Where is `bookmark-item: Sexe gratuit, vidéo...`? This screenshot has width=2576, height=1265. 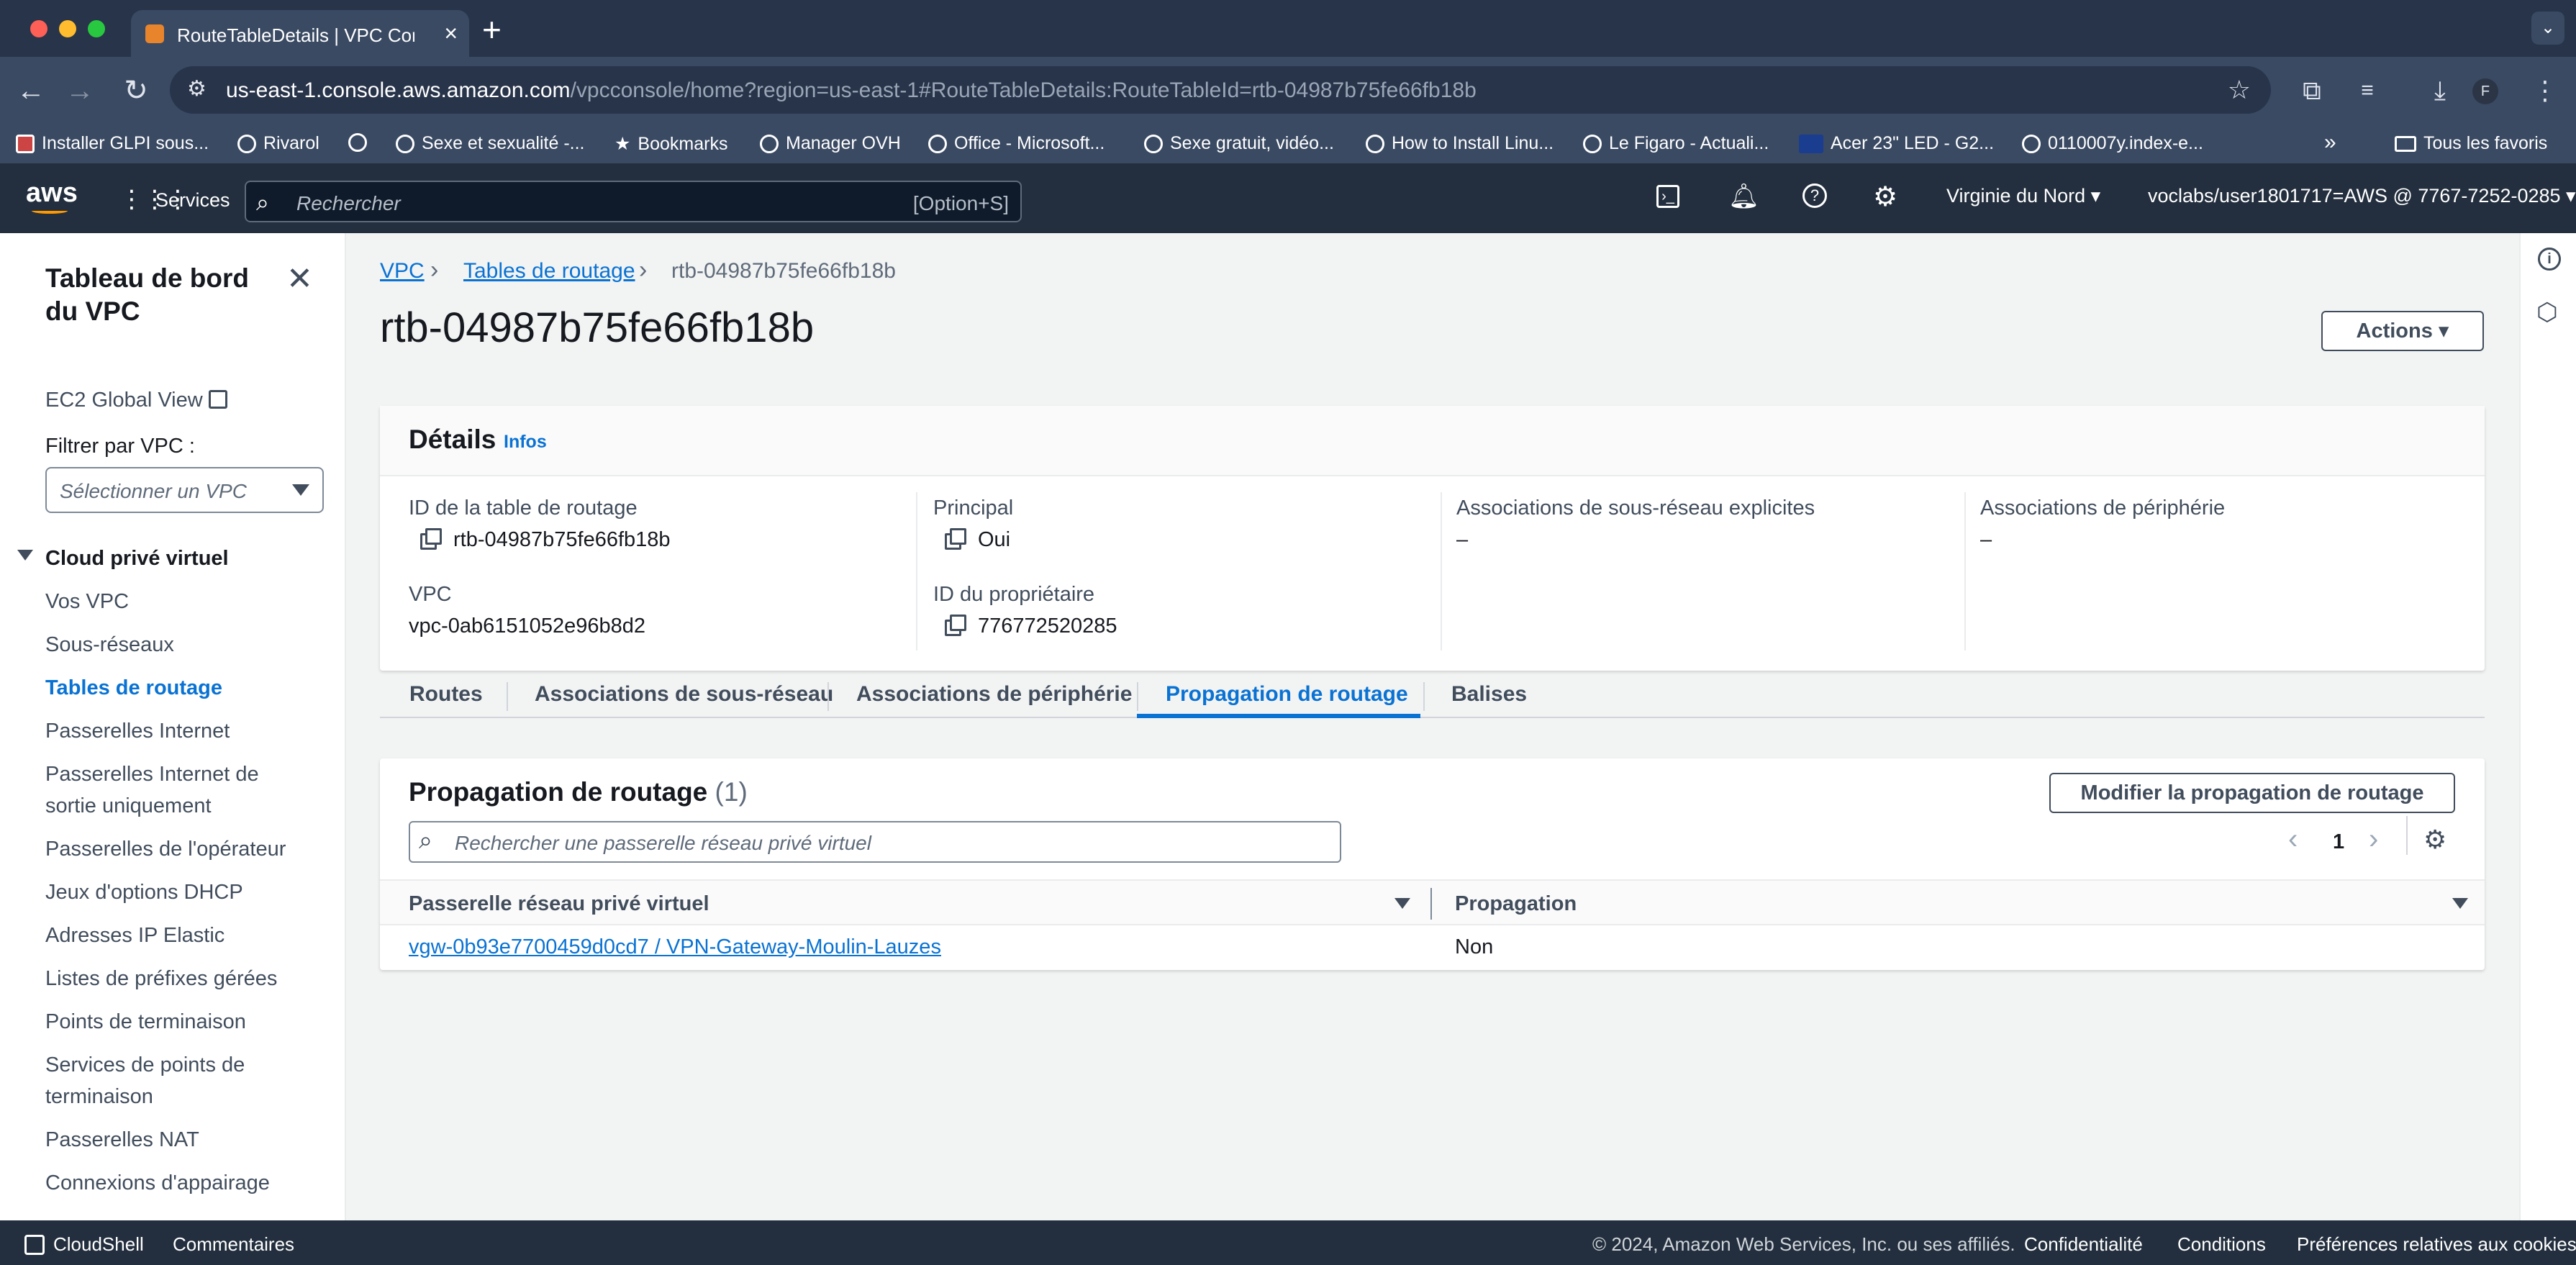 bookmark-item: Sexe gratuit, vidéo... is located at coordinates (1239, 143).